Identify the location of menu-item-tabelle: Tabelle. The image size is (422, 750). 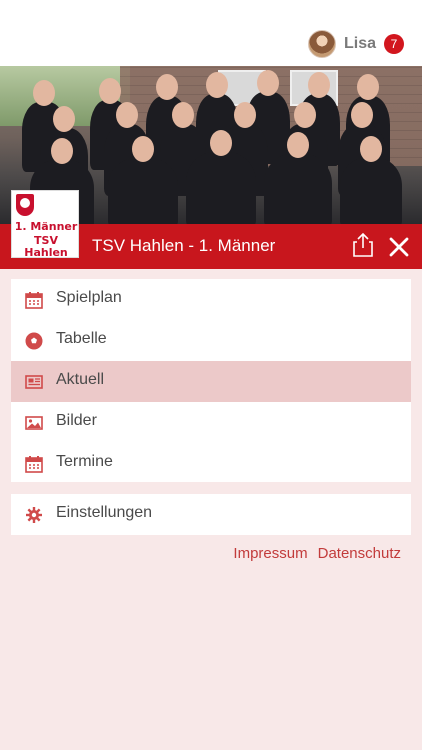
(211, 340).